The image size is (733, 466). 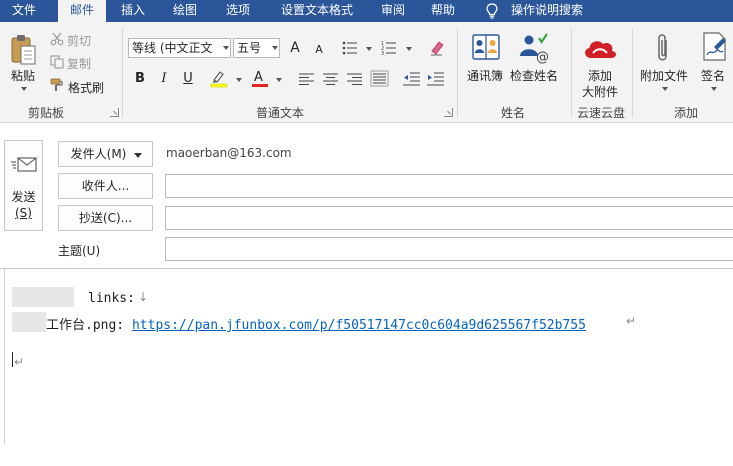 I want to click on from-button-label: 发件人(M), so click(x=98, y=154).